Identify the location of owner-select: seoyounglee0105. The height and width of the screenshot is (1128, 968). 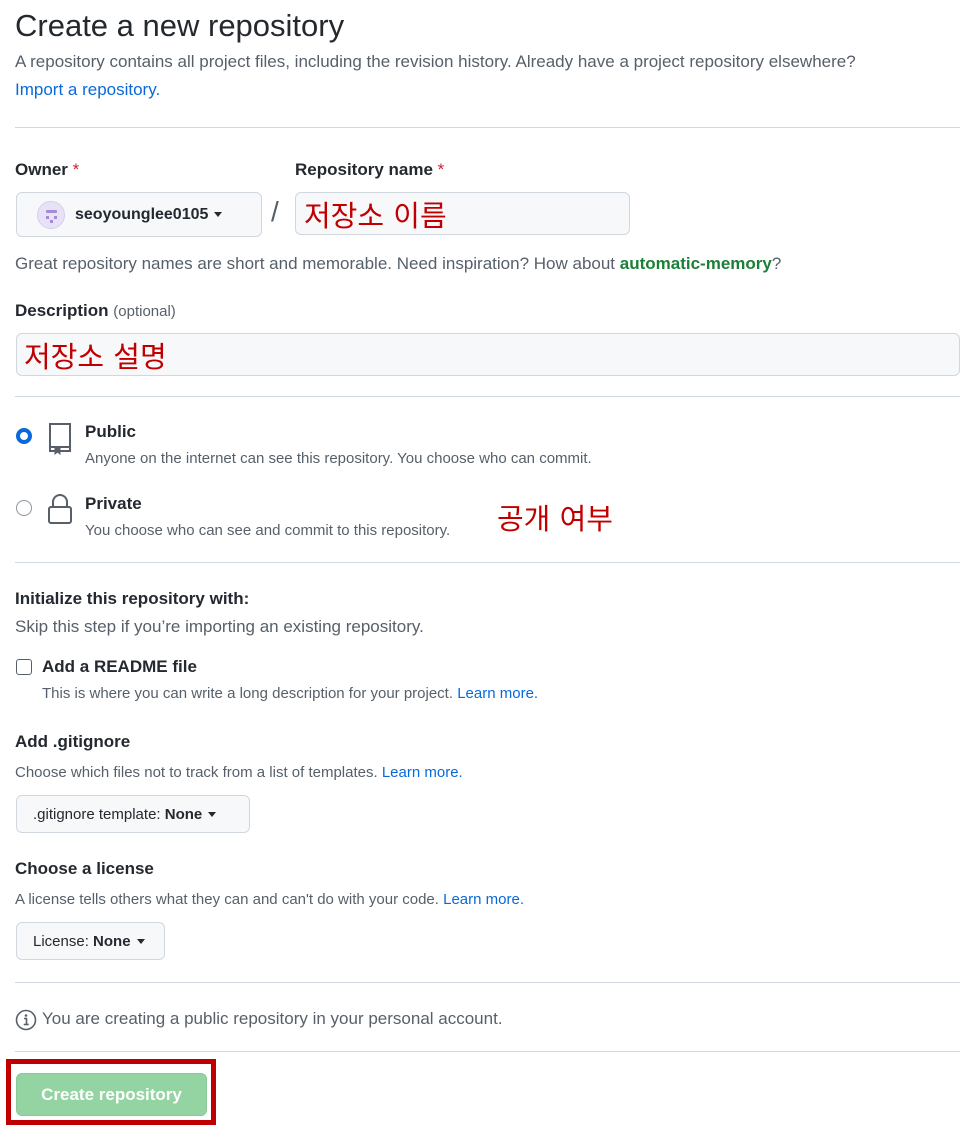
(139, 214).